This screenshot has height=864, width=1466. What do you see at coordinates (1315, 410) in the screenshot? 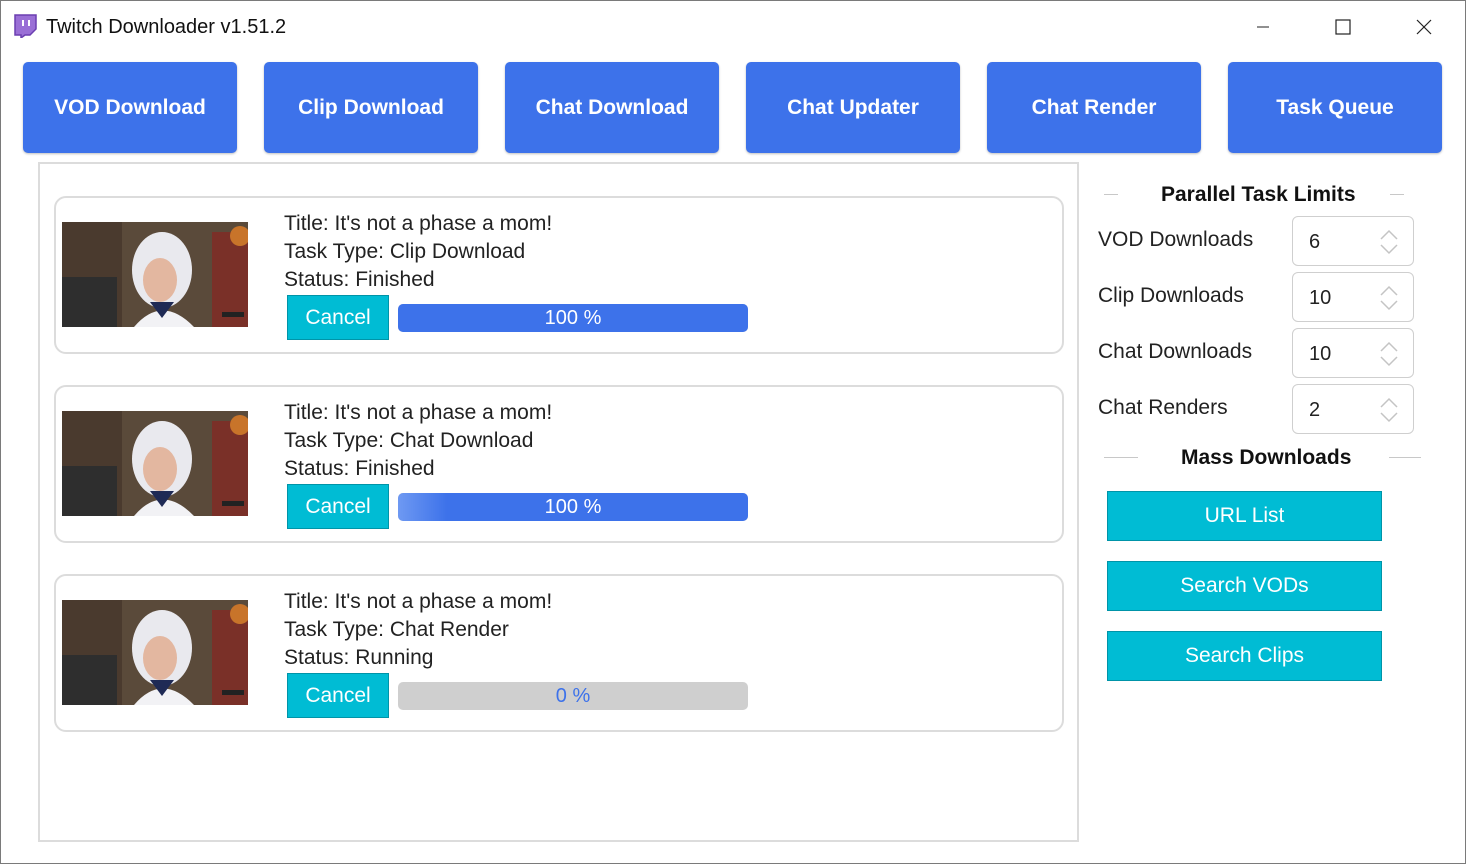
I see `stepper-value: 2` at bounding box center [1315, 410].